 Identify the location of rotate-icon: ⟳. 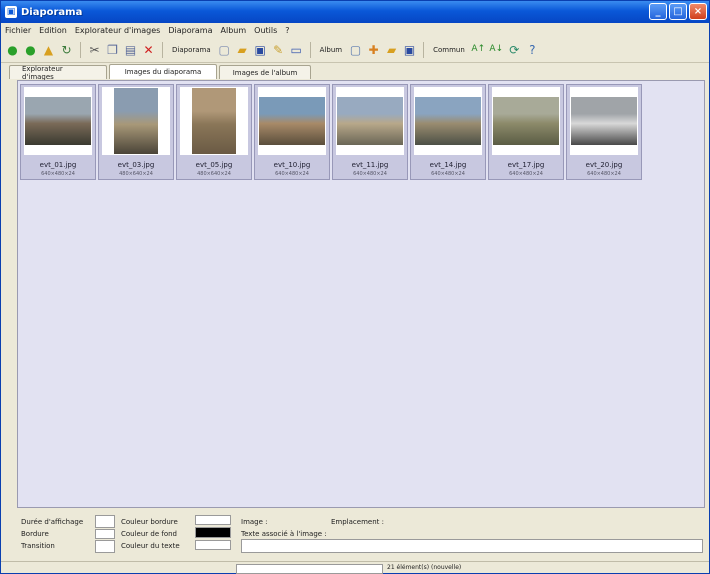
(514, 49).